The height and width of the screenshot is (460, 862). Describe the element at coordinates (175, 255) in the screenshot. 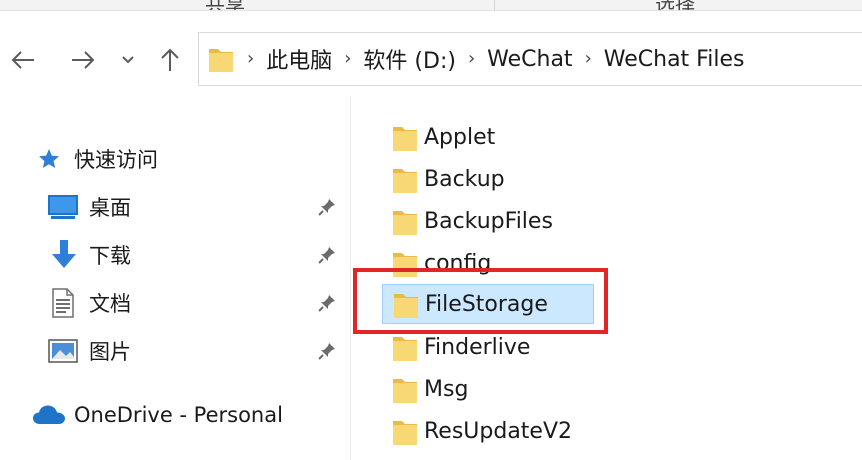

I see `sidebar-item-downloads: 下载` at that location.